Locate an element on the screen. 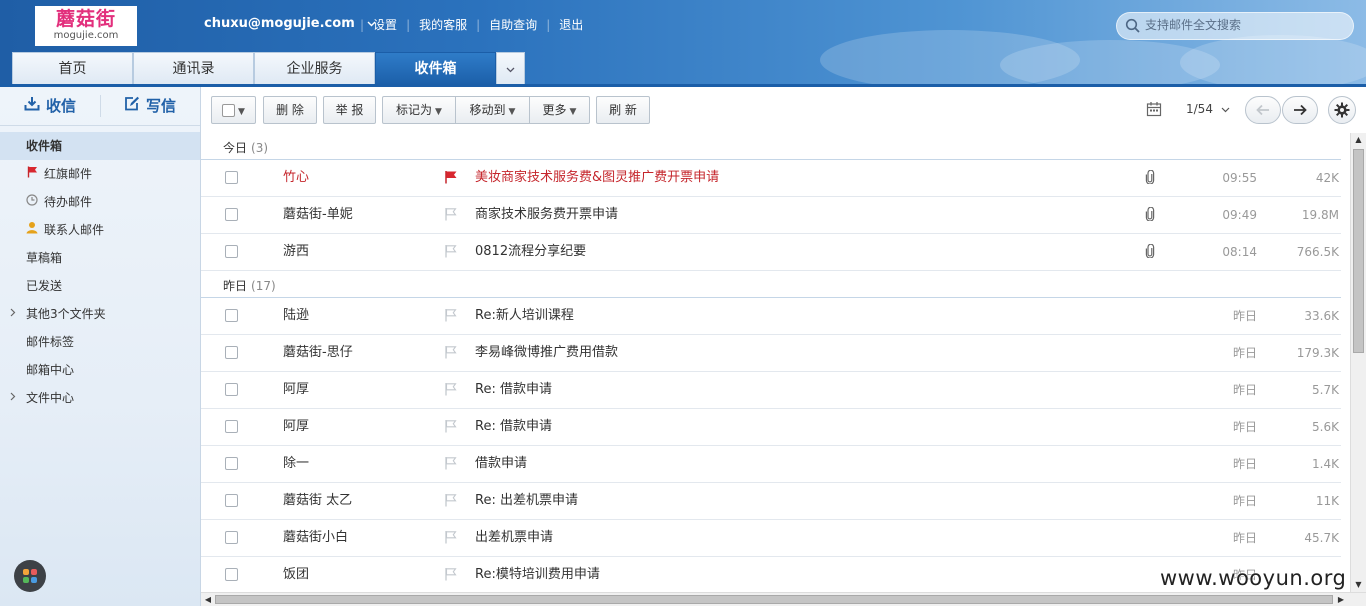 The image size is (1366, 606). move-to-label: 移动到 is located at coordinates (487, 110).